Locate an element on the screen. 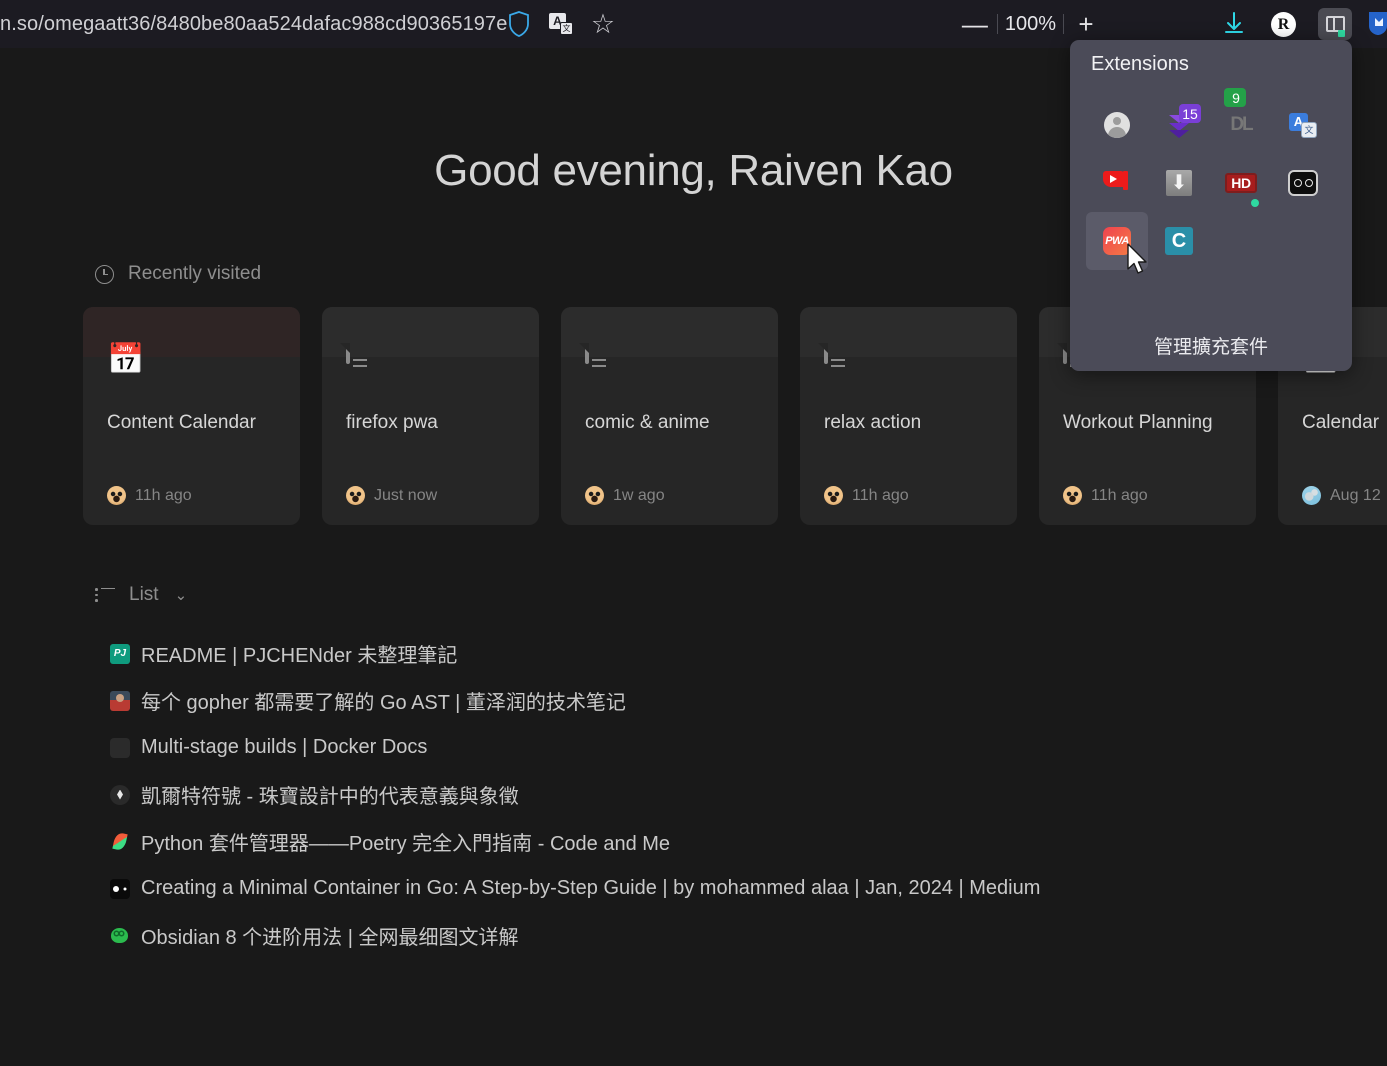 This screenshot has height=1066, width=1387. sidebar-status-dot is located at coordinates (1341, 33).